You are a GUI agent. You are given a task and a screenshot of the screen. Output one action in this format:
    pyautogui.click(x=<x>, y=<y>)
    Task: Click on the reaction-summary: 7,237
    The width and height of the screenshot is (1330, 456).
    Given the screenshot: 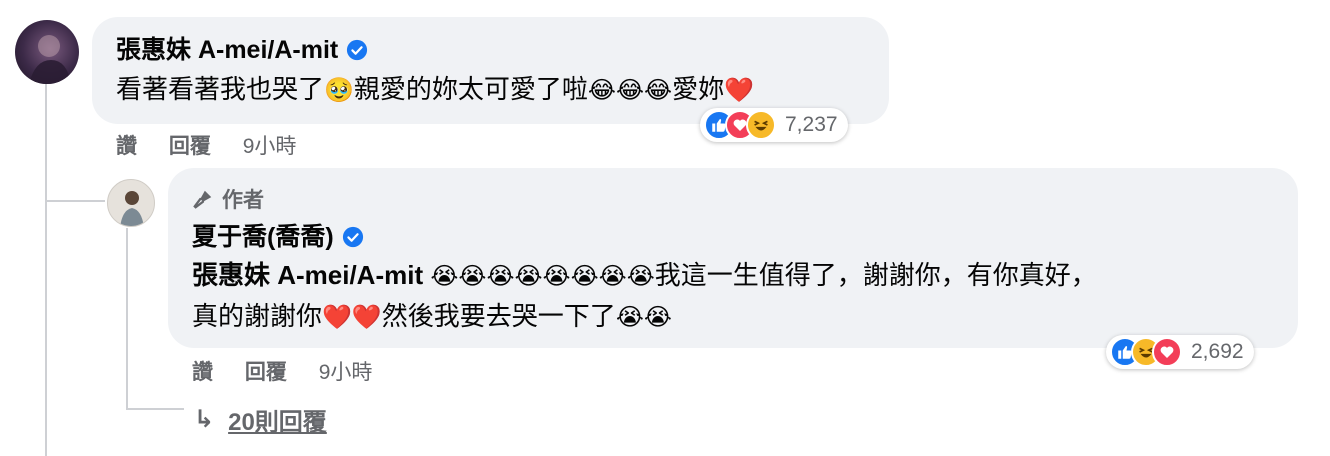 What is the action you would take?
    pyautogui.click(x=774, y=125)
    